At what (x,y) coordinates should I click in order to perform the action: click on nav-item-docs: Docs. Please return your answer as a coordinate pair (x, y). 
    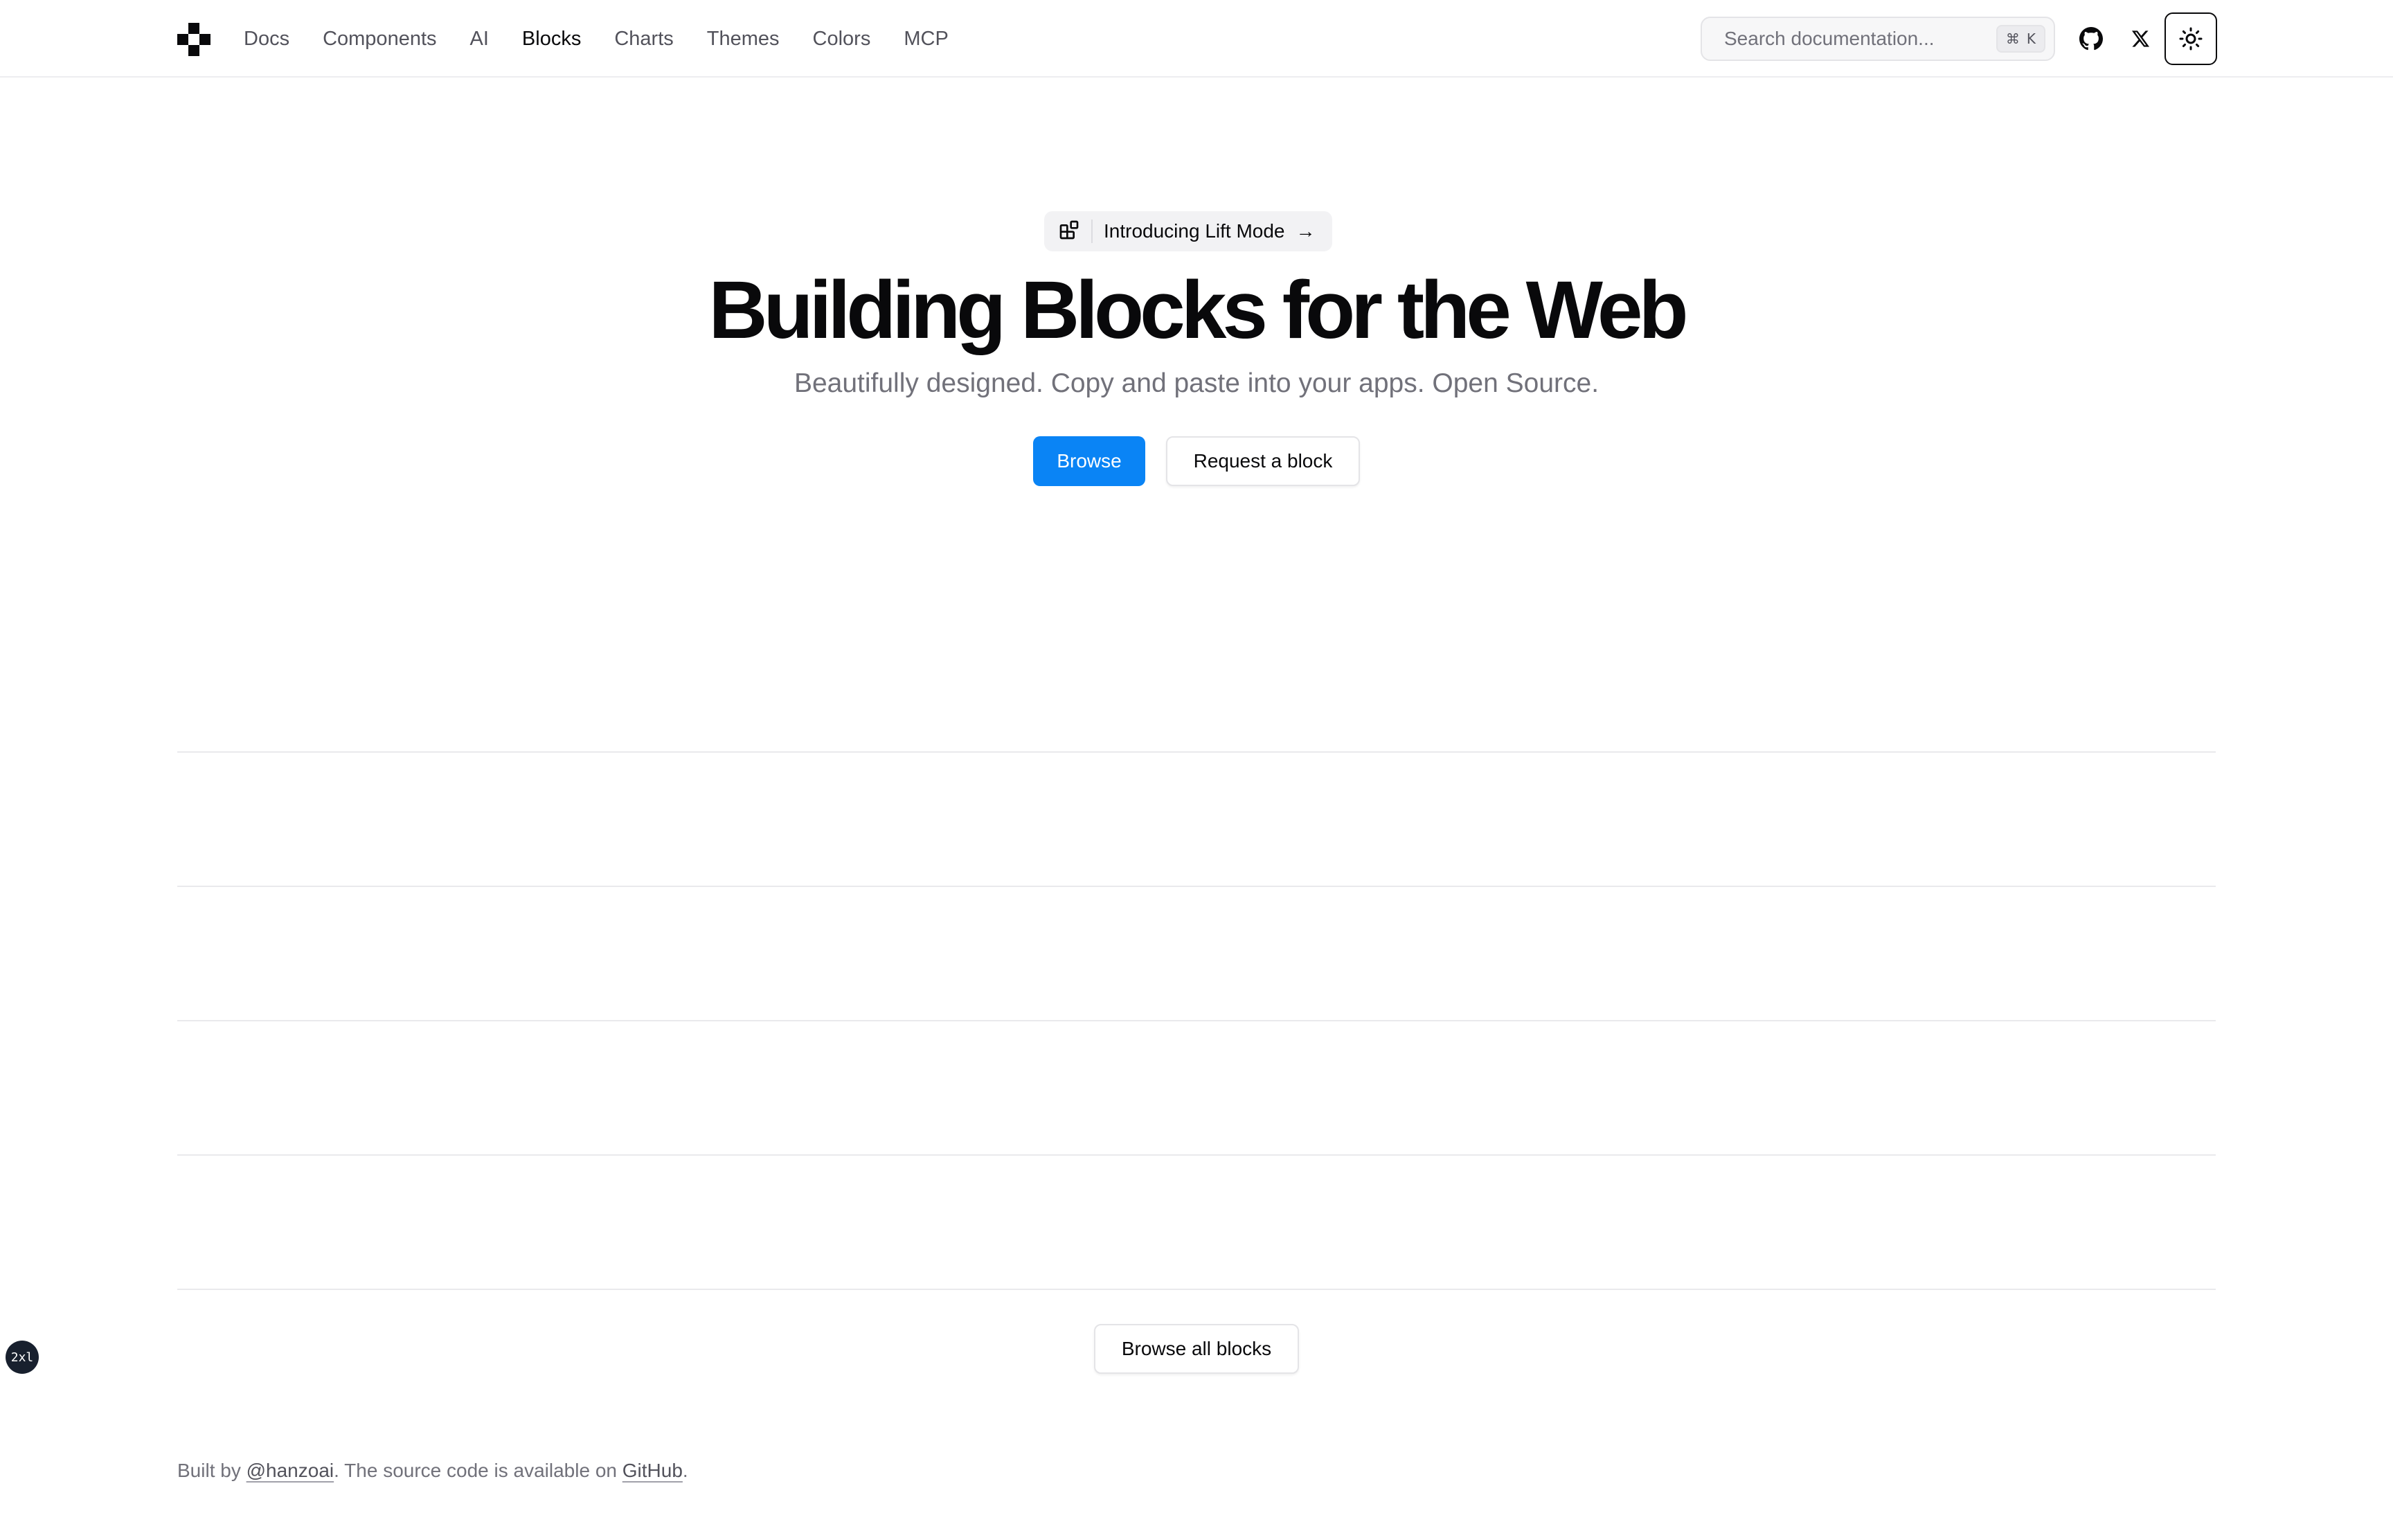
    Looking at the image, I should click on (267, 39).